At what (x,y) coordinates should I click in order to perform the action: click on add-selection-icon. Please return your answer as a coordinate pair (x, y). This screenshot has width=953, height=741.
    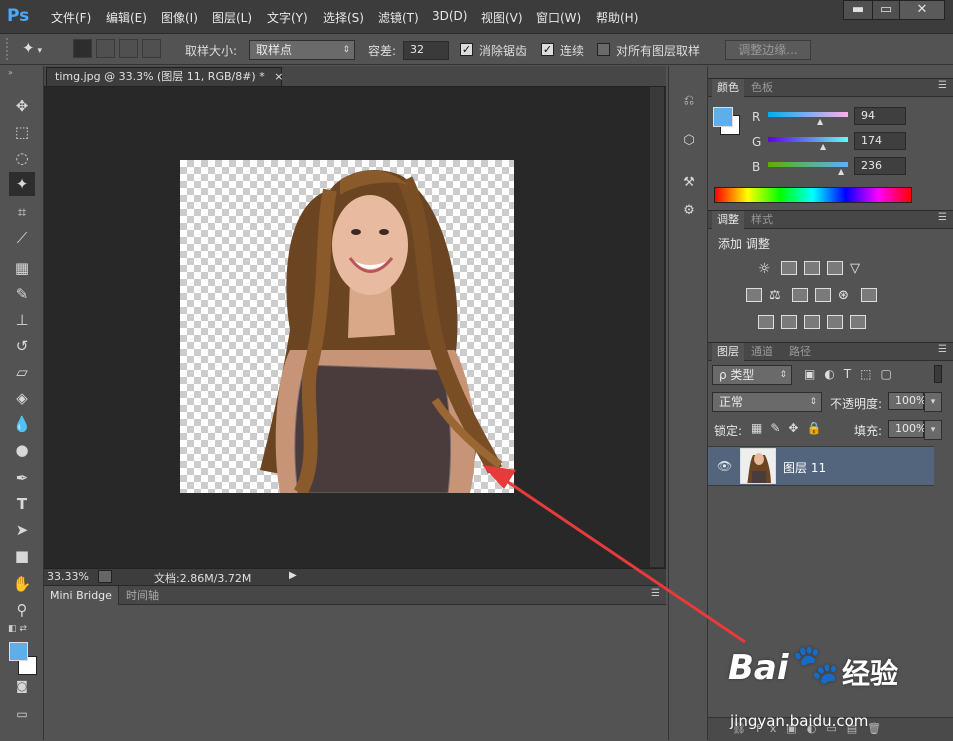
    Looking at the image, I should click on (105, 48).